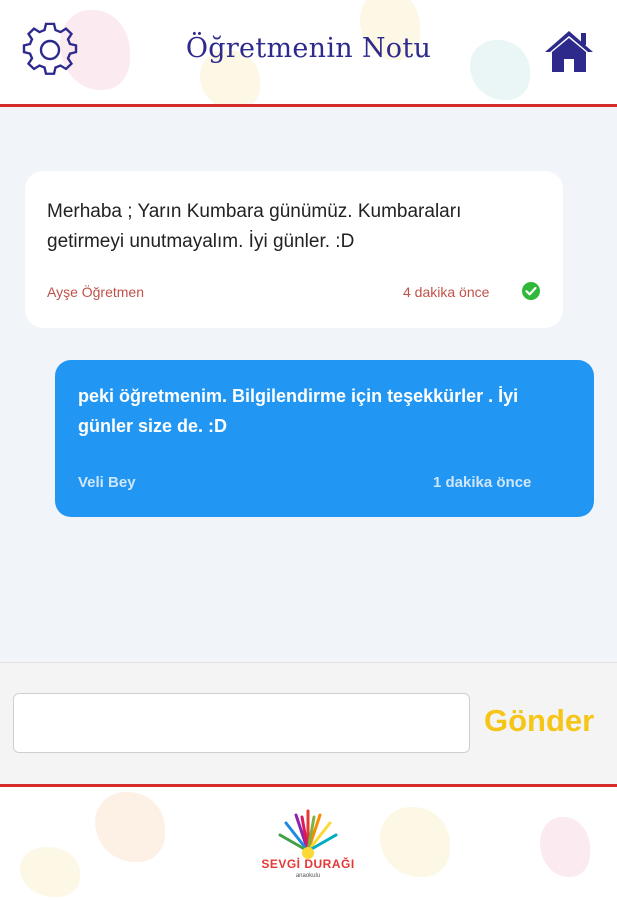 Image resolution: width=617 pixels, height=900 pixels. What do you see at coordinates (539, 721) in the screenshot?
I see `send-button: Gönder` at bounding box center [539, 721].